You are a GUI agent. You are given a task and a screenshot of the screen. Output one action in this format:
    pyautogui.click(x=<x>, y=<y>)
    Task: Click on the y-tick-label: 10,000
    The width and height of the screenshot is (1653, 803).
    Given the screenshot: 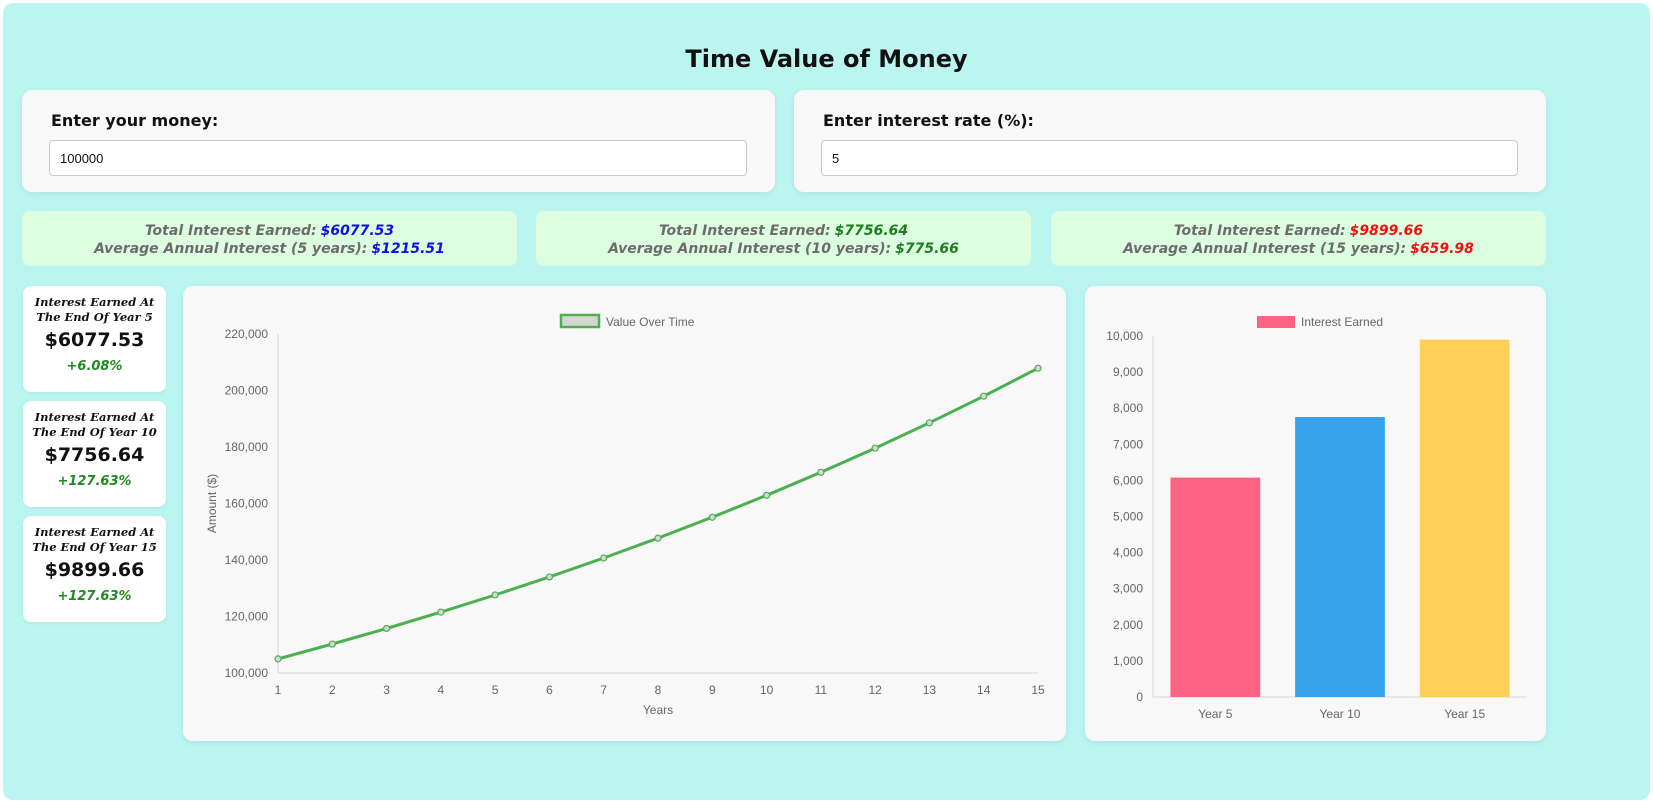 What is the action you would take?
    pyautogui.click(x=1124, y=336)
    